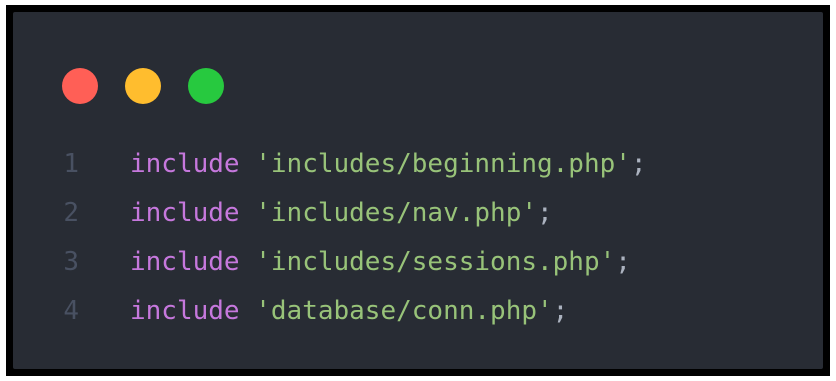 The width and height of the screenshot is (836, 381). I want to click on close-dot-icon, so click(80, 86).